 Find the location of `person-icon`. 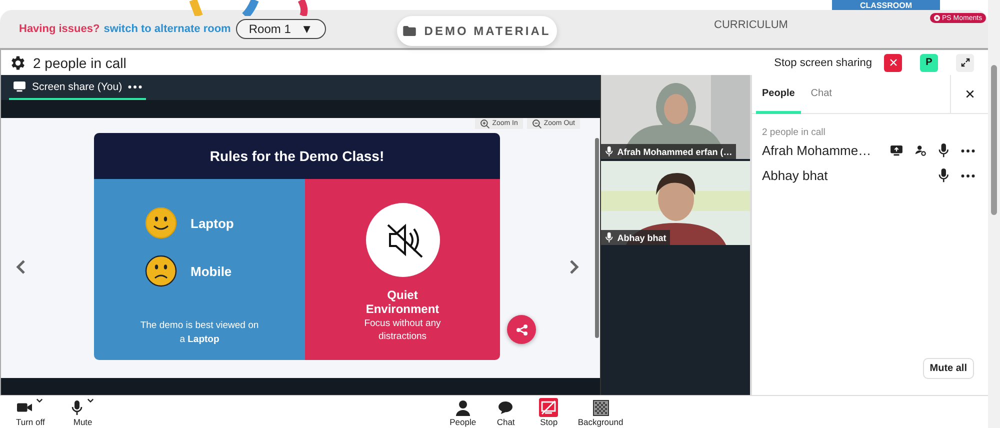

person-icon is located at coordinates (463, 408).